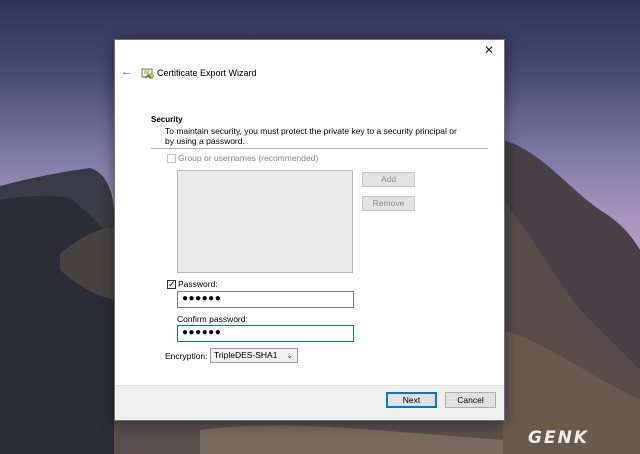 The height and width of the screenshot is (454, 640). I want to click on confirm-password-field: ●●●●●●, so click(265, 333).